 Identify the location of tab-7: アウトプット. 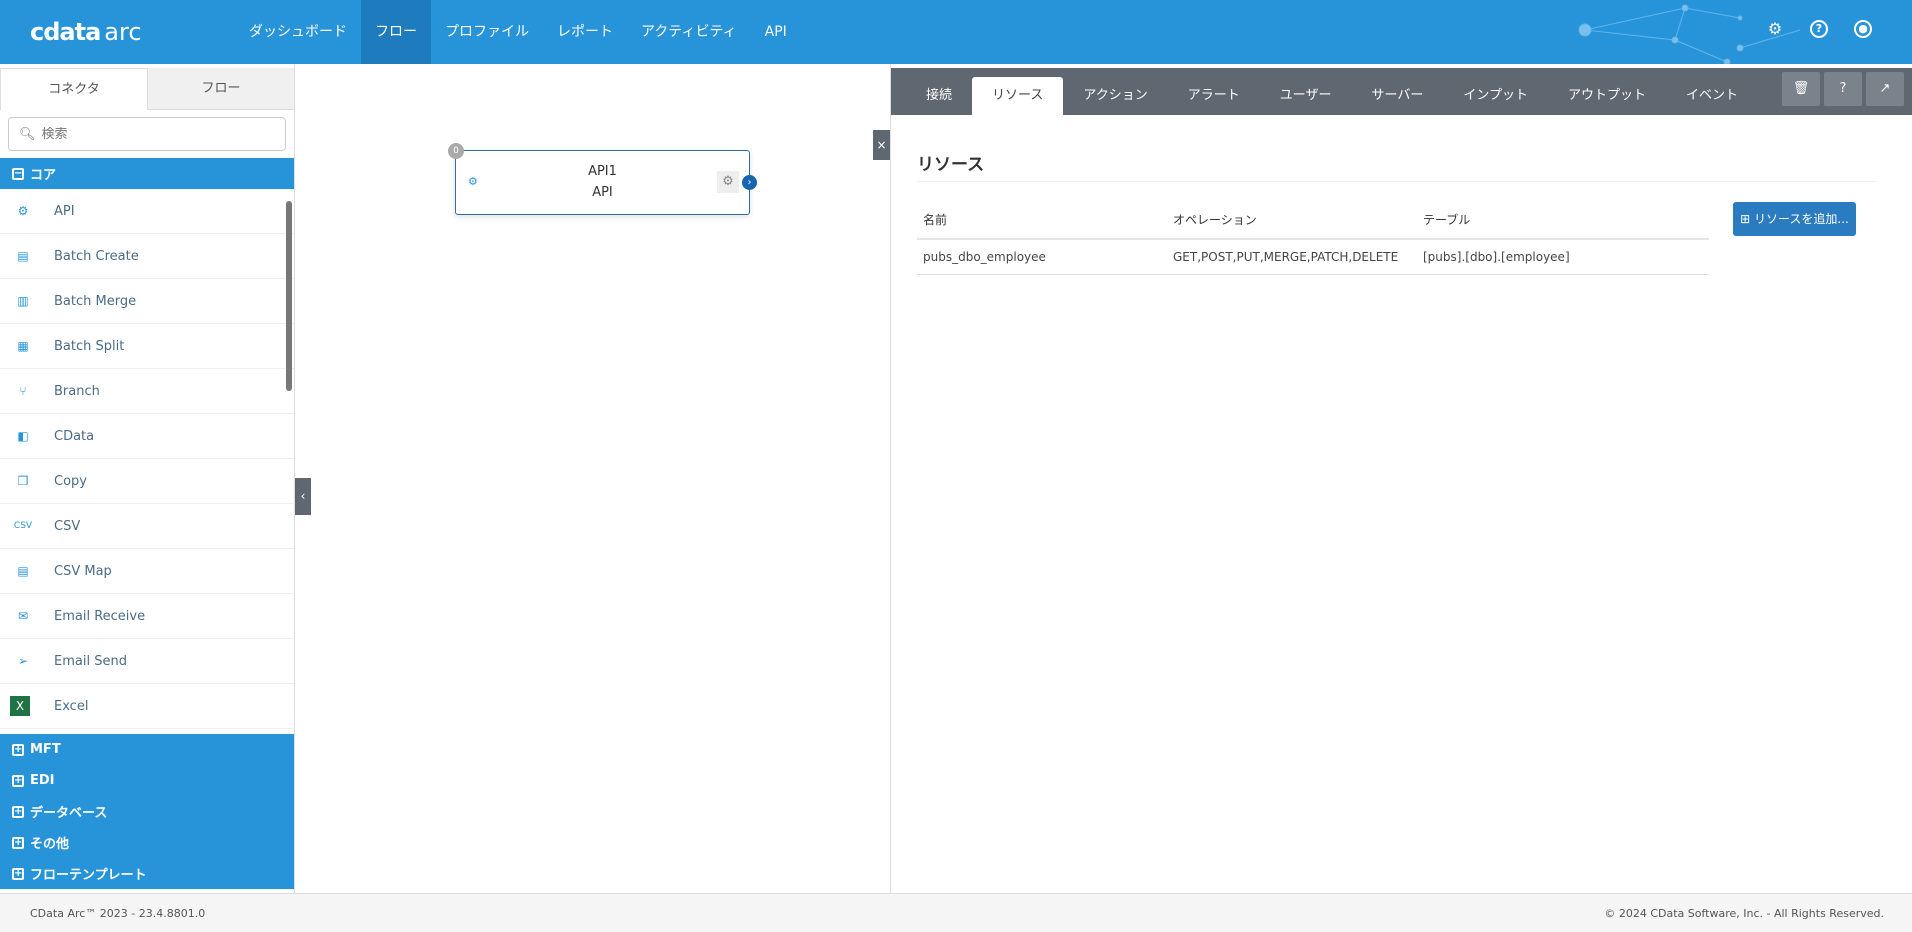
(1607, 96).